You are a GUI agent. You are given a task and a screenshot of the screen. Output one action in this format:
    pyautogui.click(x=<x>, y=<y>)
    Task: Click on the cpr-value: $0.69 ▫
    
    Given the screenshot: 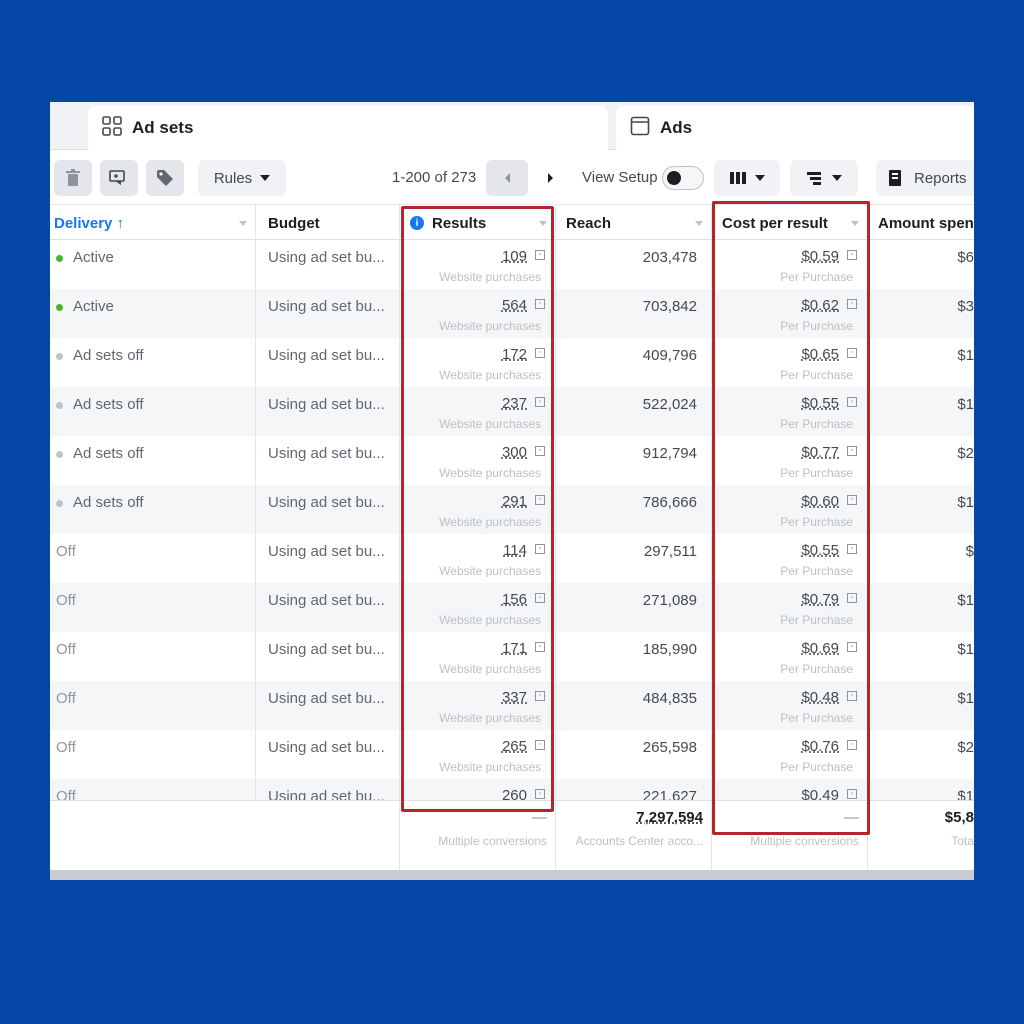 What is the action you would take?
    pyautogui.click(x=829, y=648)
    